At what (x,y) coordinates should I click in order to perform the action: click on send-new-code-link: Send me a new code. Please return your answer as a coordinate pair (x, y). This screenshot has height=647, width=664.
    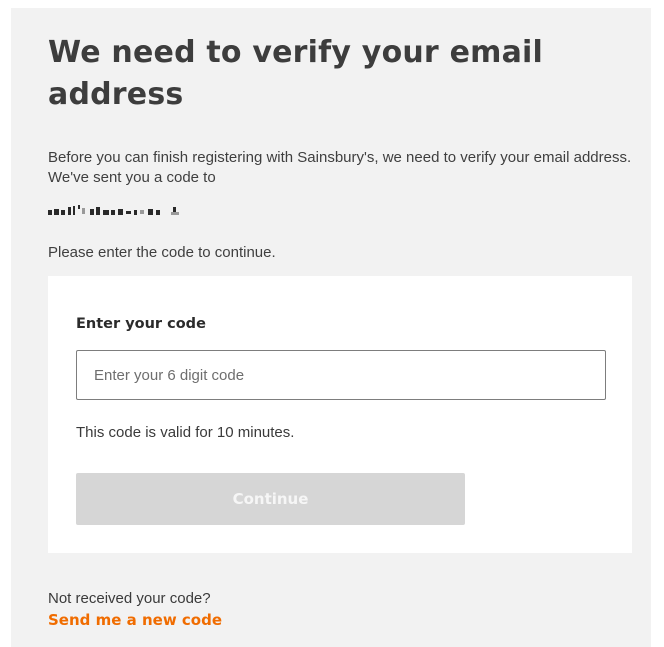
    Looking at the image, I should click on (135, 620).